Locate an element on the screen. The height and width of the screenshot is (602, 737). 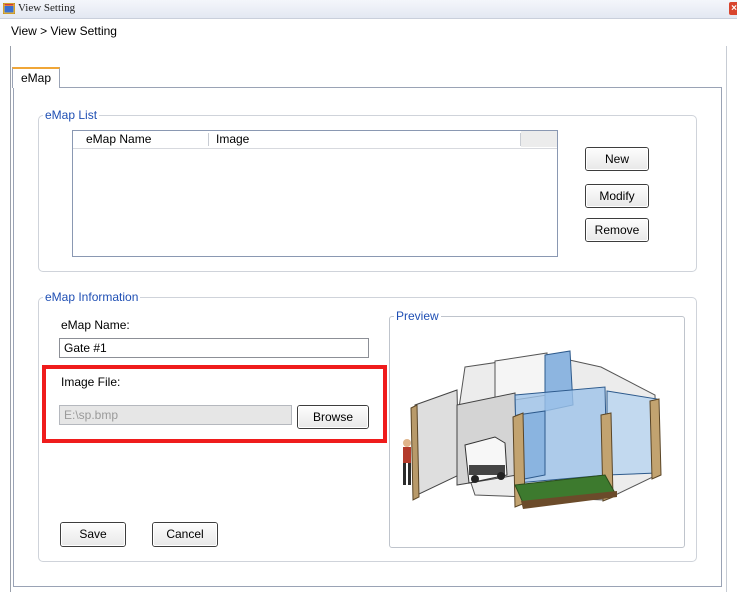
preview-image is located at coordinates (537, 432).